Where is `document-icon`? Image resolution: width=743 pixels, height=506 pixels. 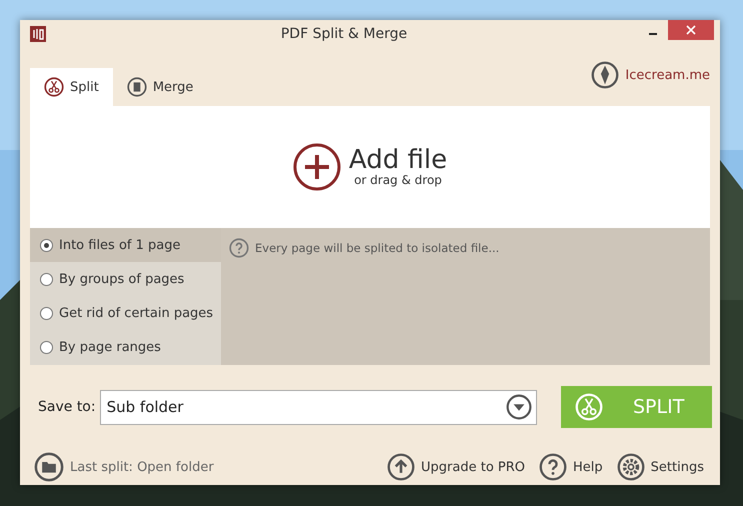
document-icon is located at coordinates (136, 87).